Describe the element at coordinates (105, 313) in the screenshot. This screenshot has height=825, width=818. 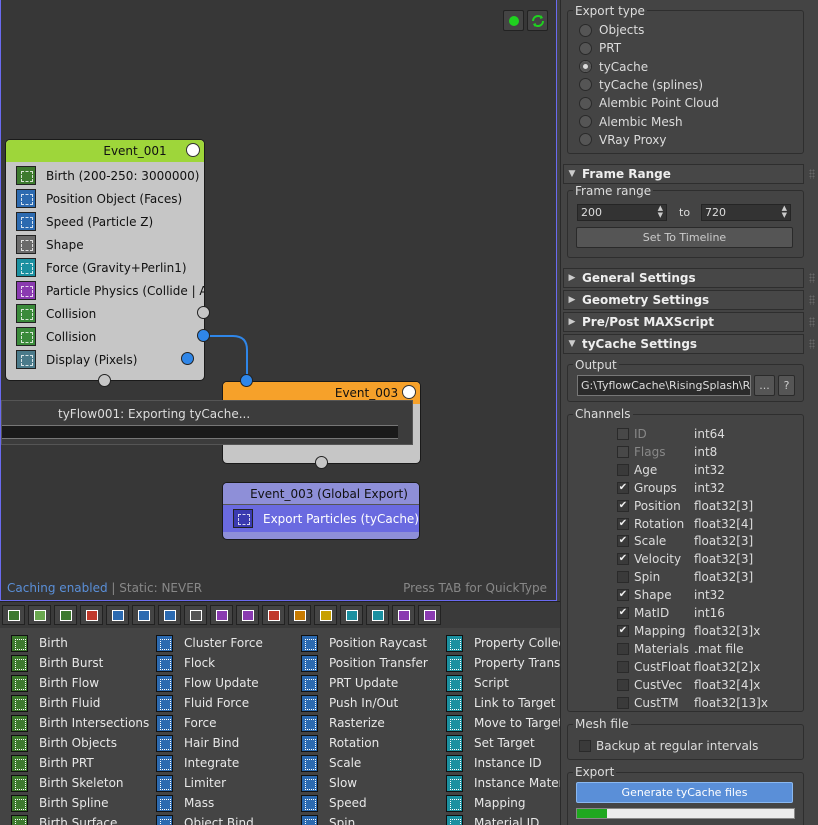
I see `event-operator: Collision` at that location.